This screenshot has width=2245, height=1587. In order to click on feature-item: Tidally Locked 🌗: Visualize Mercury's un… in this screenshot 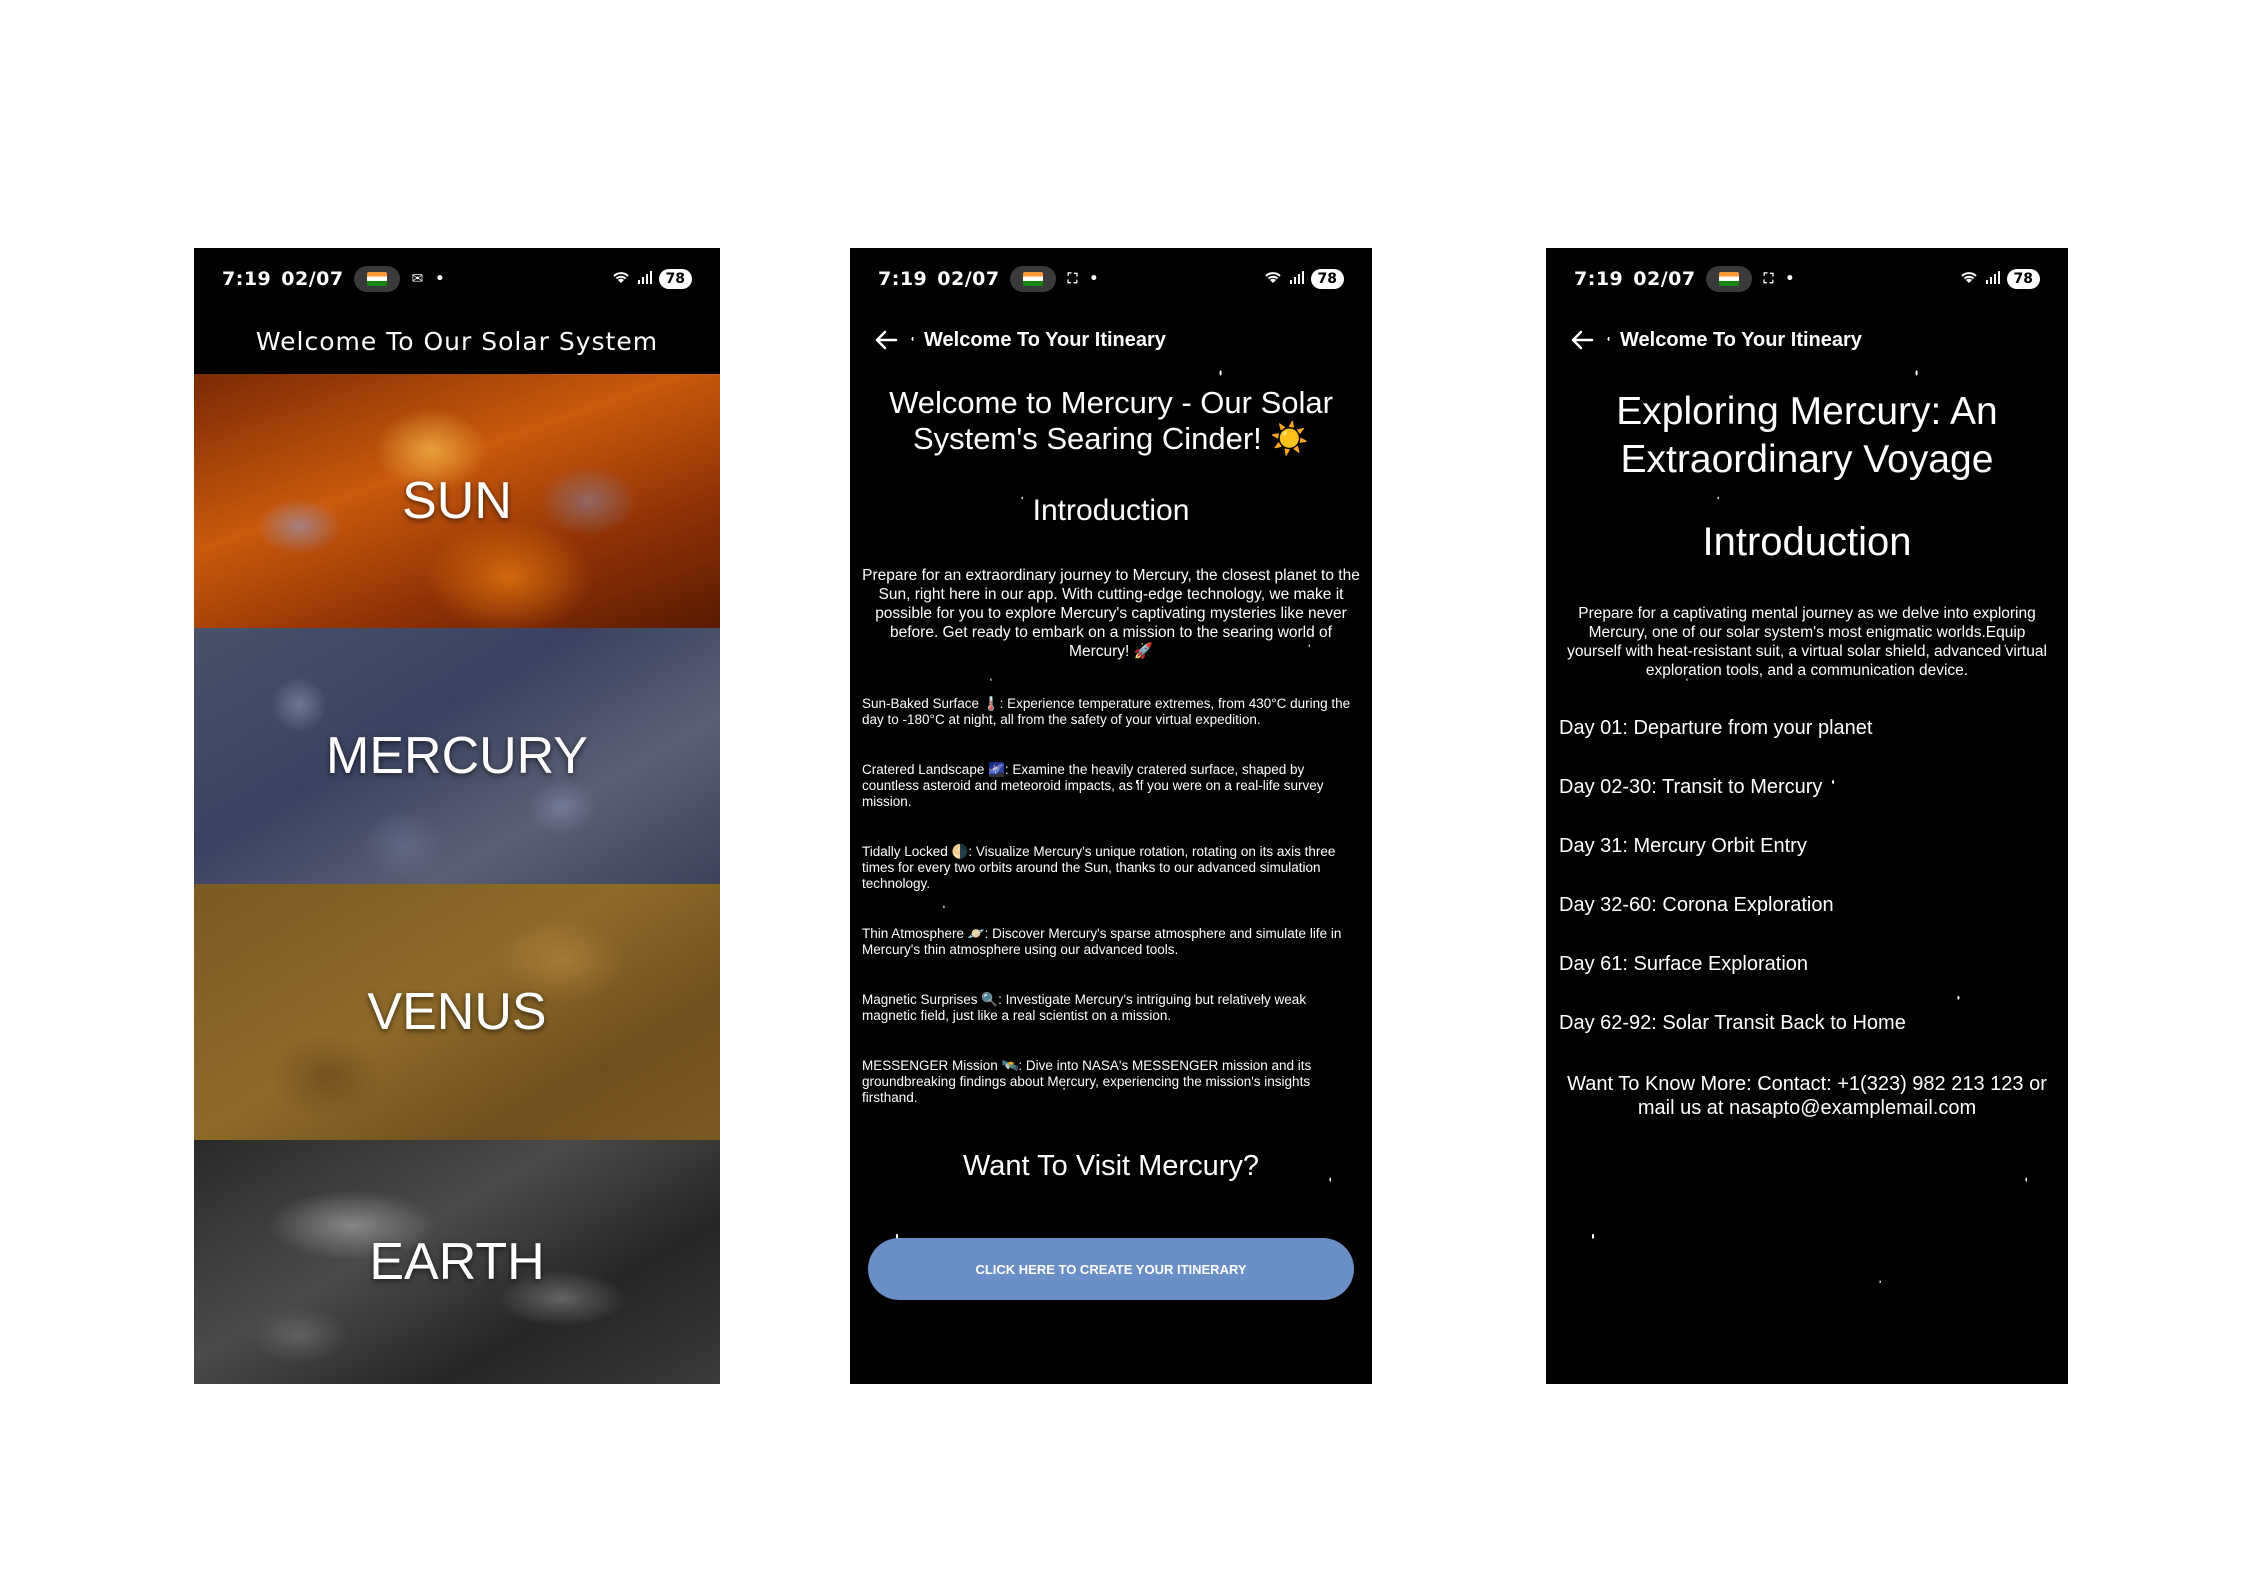, I will do `click(1099, 867)`.